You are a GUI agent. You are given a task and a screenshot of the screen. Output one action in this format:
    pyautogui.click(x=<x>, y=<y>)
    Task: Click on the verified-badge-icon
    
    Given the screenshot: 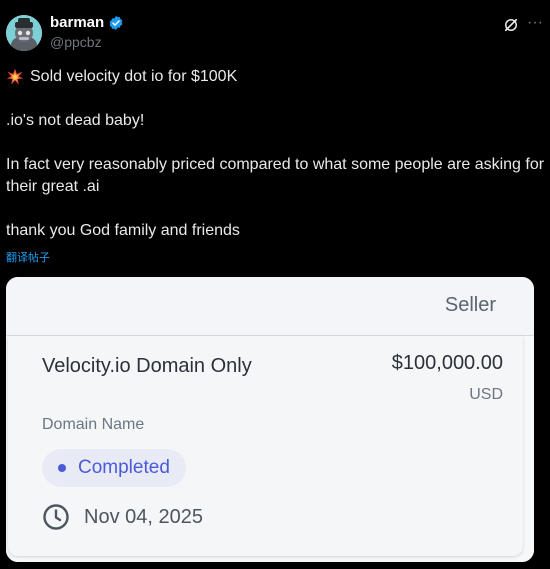 What is the action you would take?
    pyautogui.click(x=116, y=22)
    